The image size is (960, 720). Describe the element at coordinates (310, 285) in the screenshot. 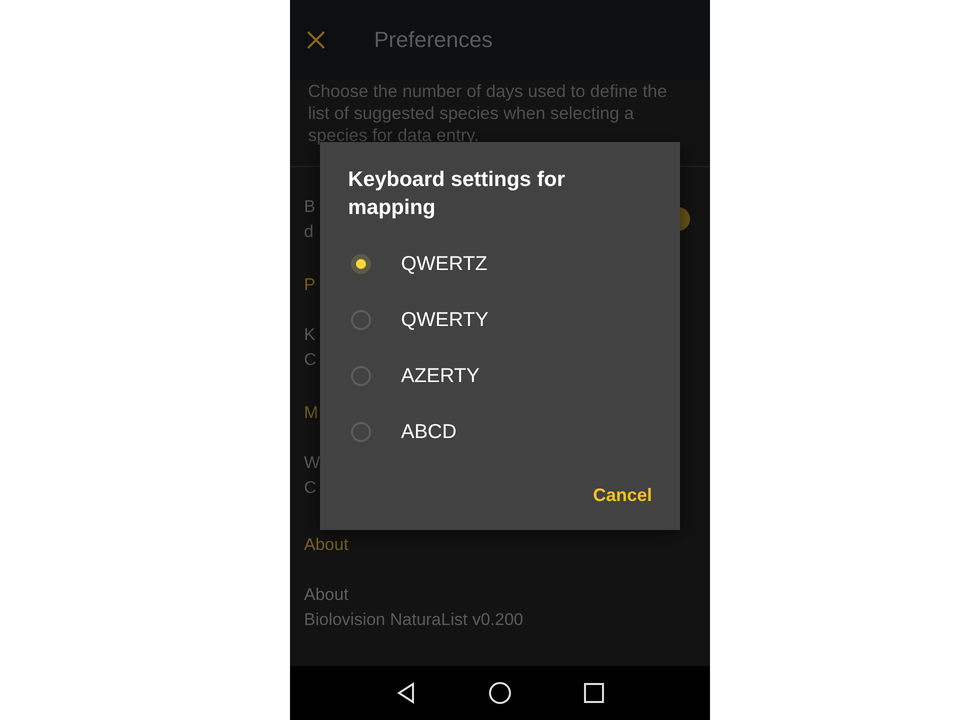

I see `section-header: P` at that location.